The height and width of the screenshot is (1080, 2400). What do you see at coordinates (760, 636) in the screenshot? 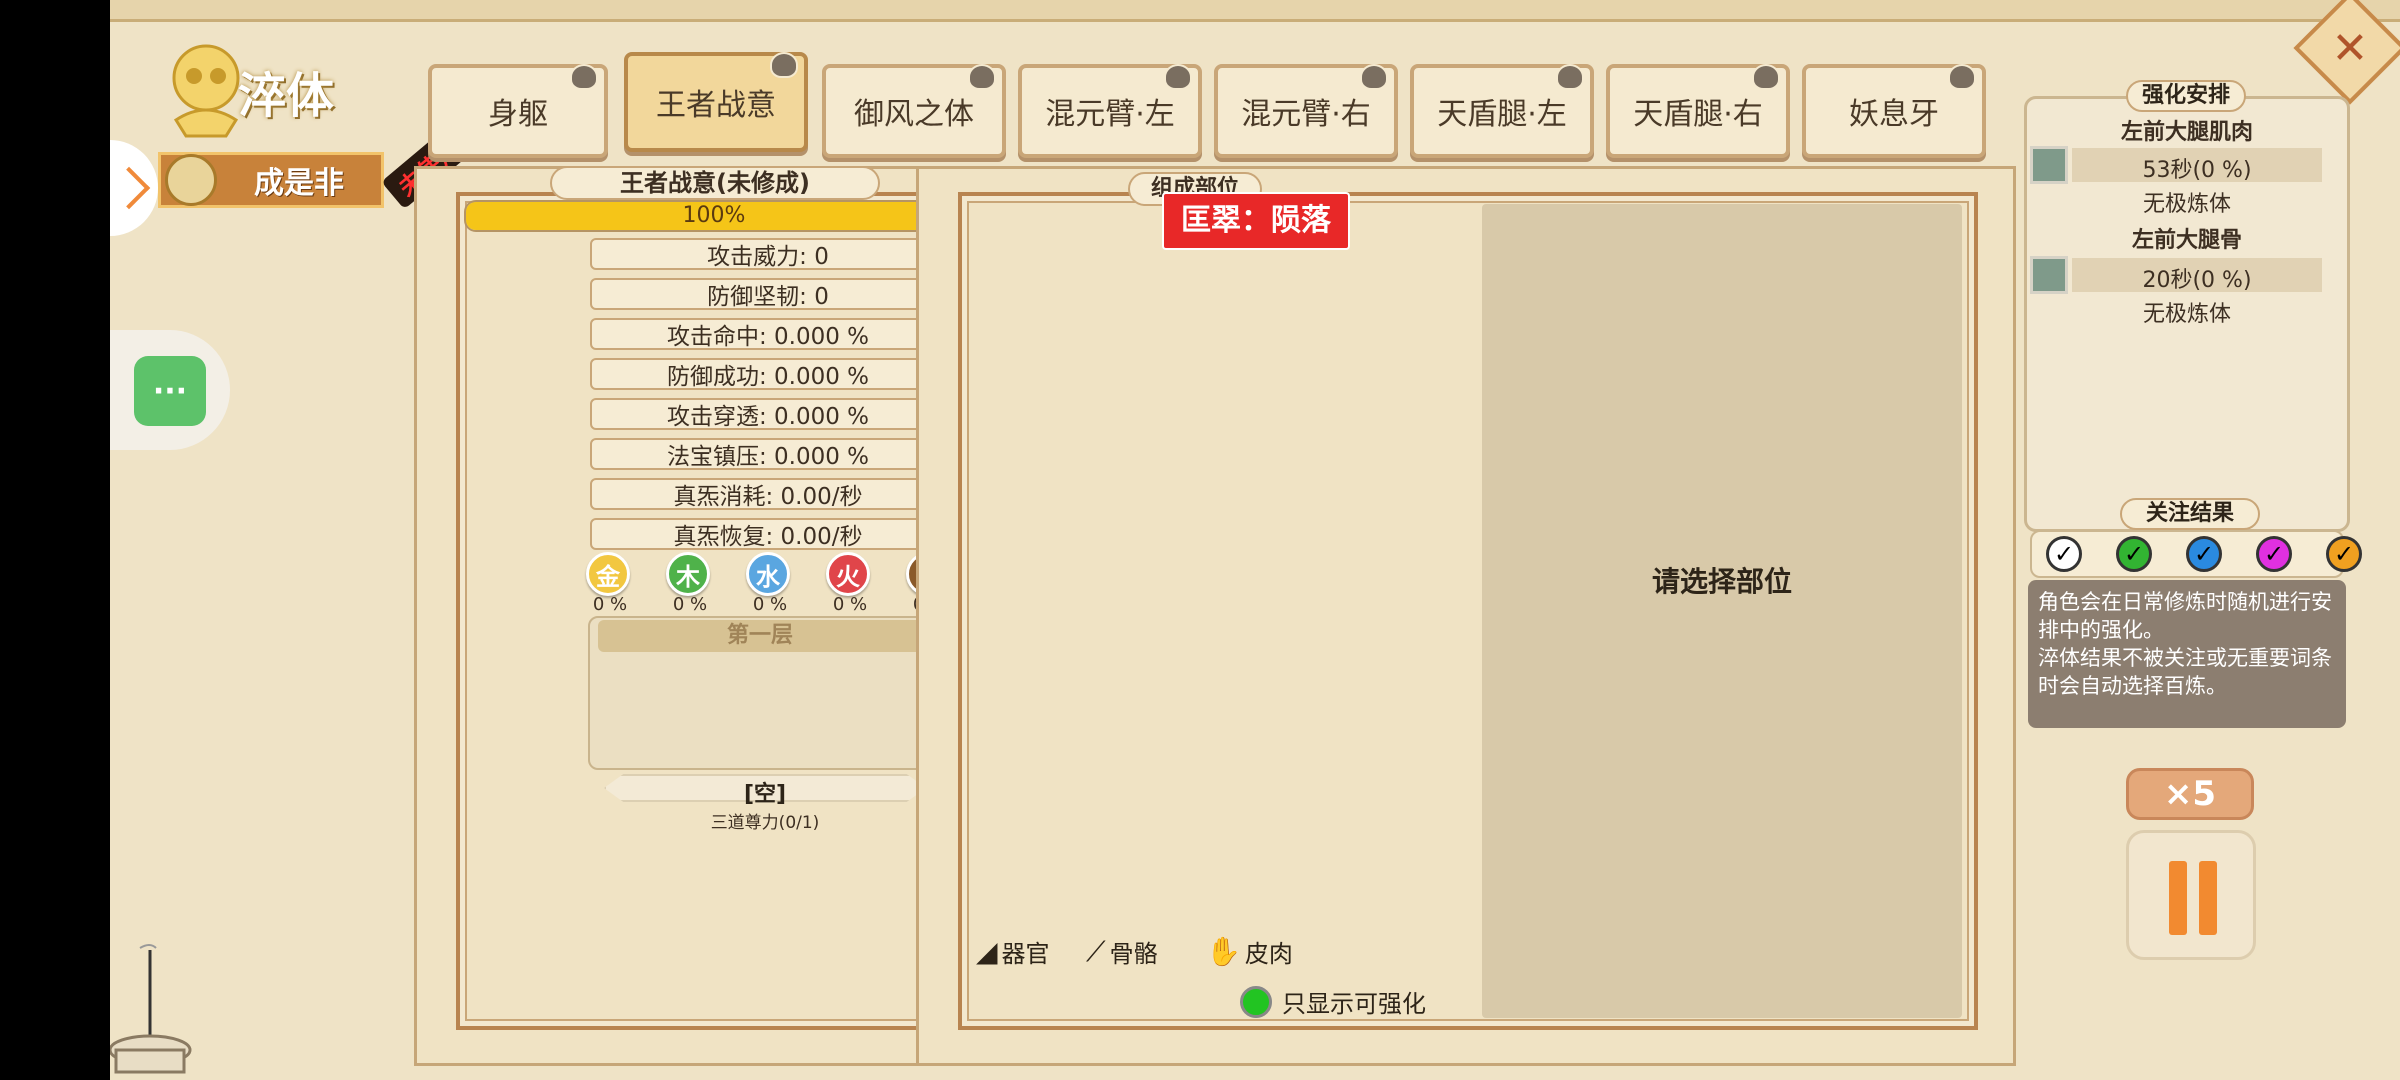
I see `layer-title: 第一层` at bounding box center [760, 636].